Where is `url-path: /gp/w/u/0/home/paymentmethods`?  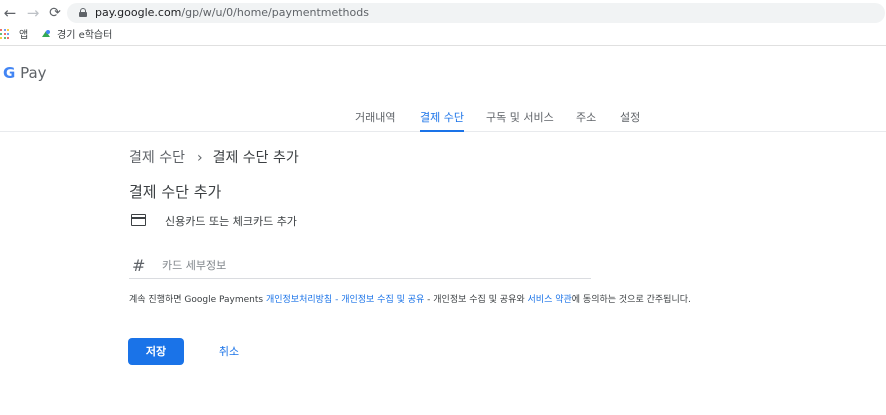
url-path: /gp/w/u/0/home/paymentmethods is located at coordinates (275, 12).